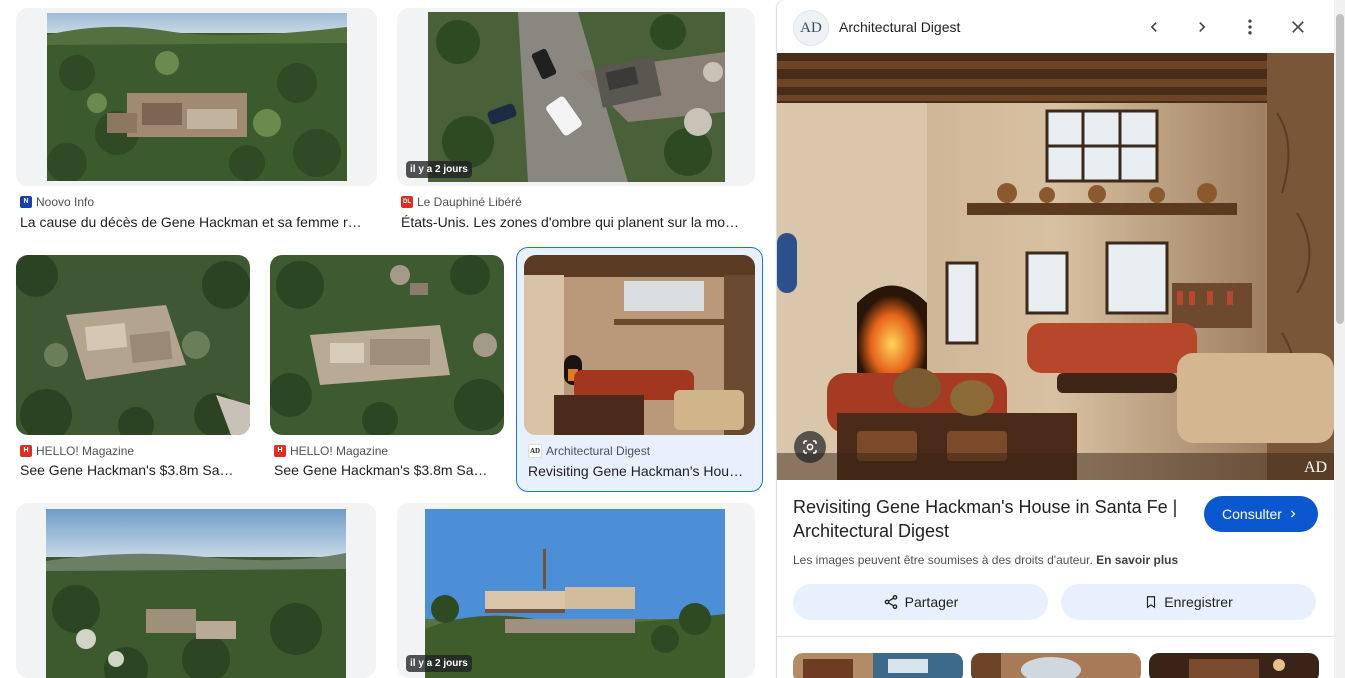 This screenshot has width=1345, height=678. I want to click on learn-more-link: En savoir plus, so click(1137, 560).